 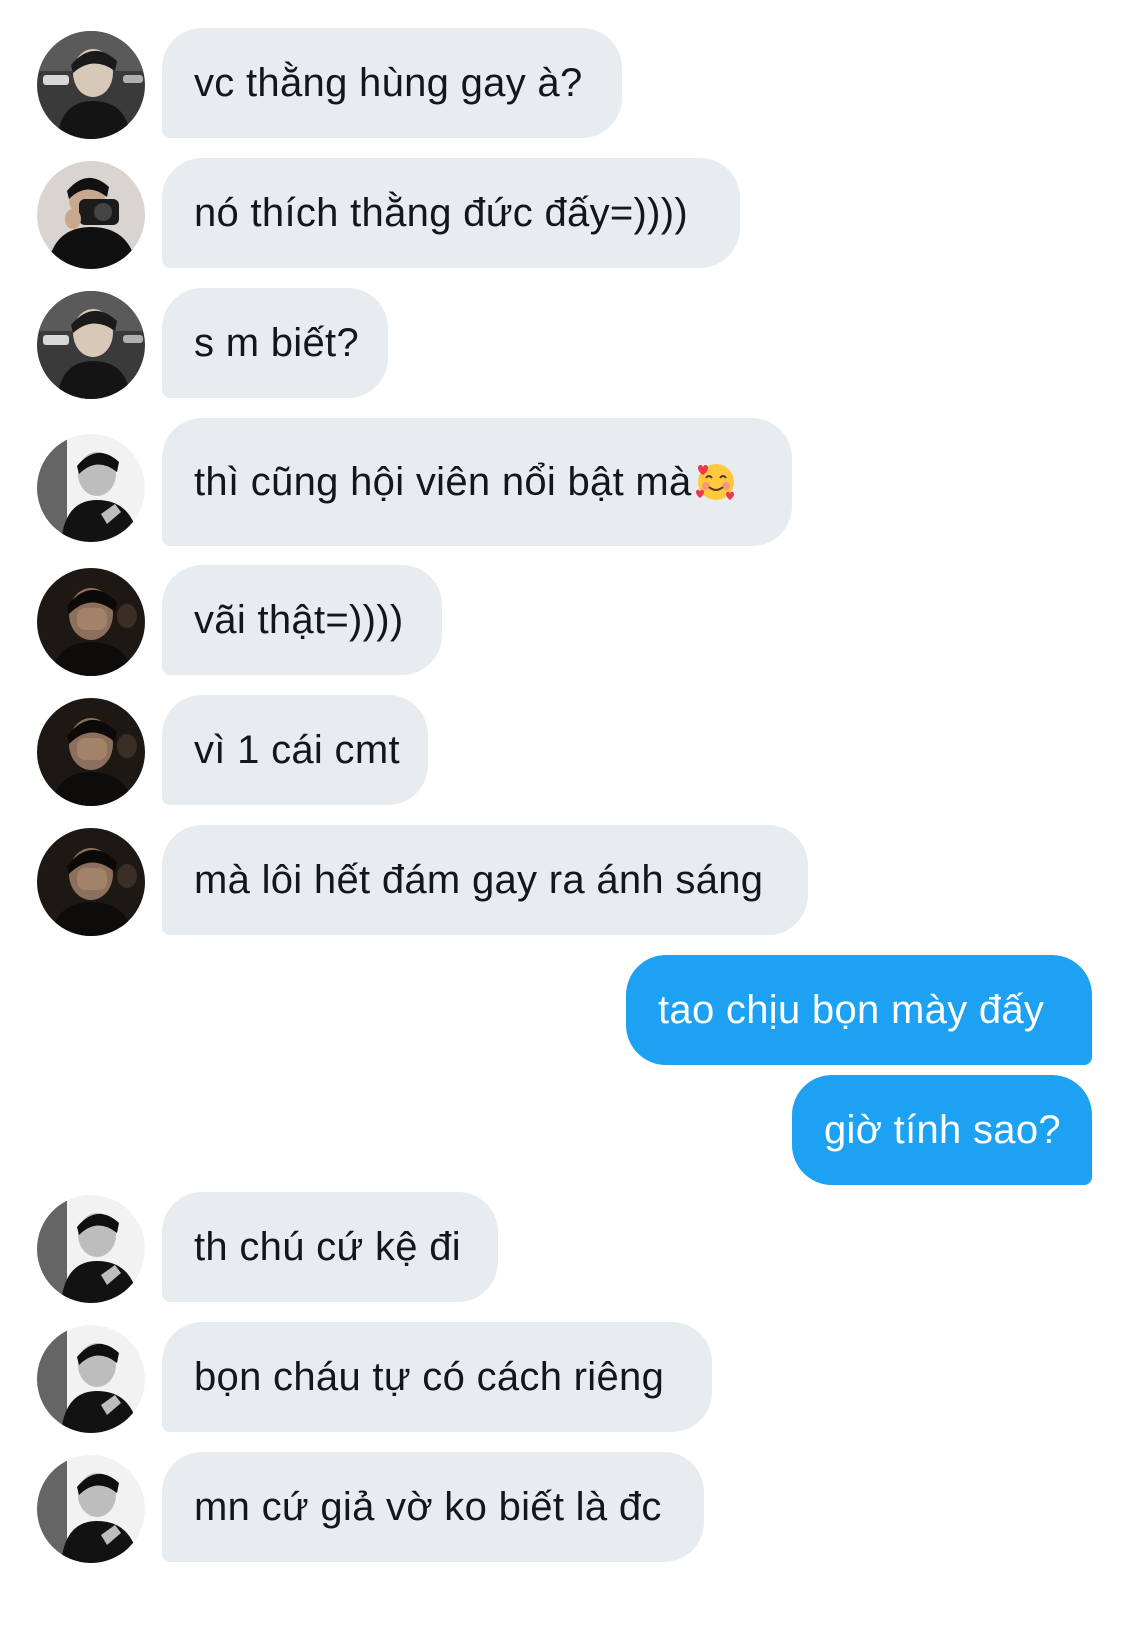 I want to click on message-bubble-incoming: mn cứ giả vờ ko biết là đc, so click(x=433, y=1507).